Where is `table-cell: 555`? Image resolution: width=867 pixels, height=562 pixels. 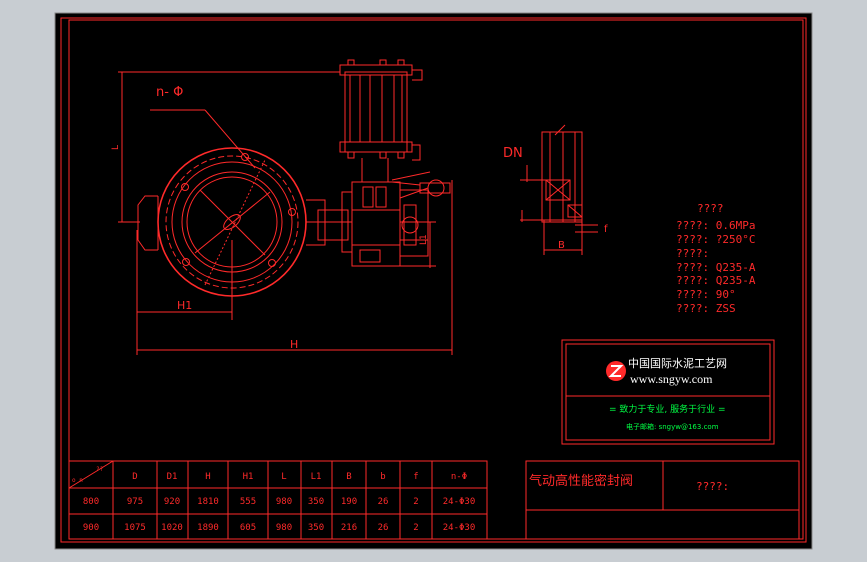 table-cell: 555 is located at coordinates (248, 502).